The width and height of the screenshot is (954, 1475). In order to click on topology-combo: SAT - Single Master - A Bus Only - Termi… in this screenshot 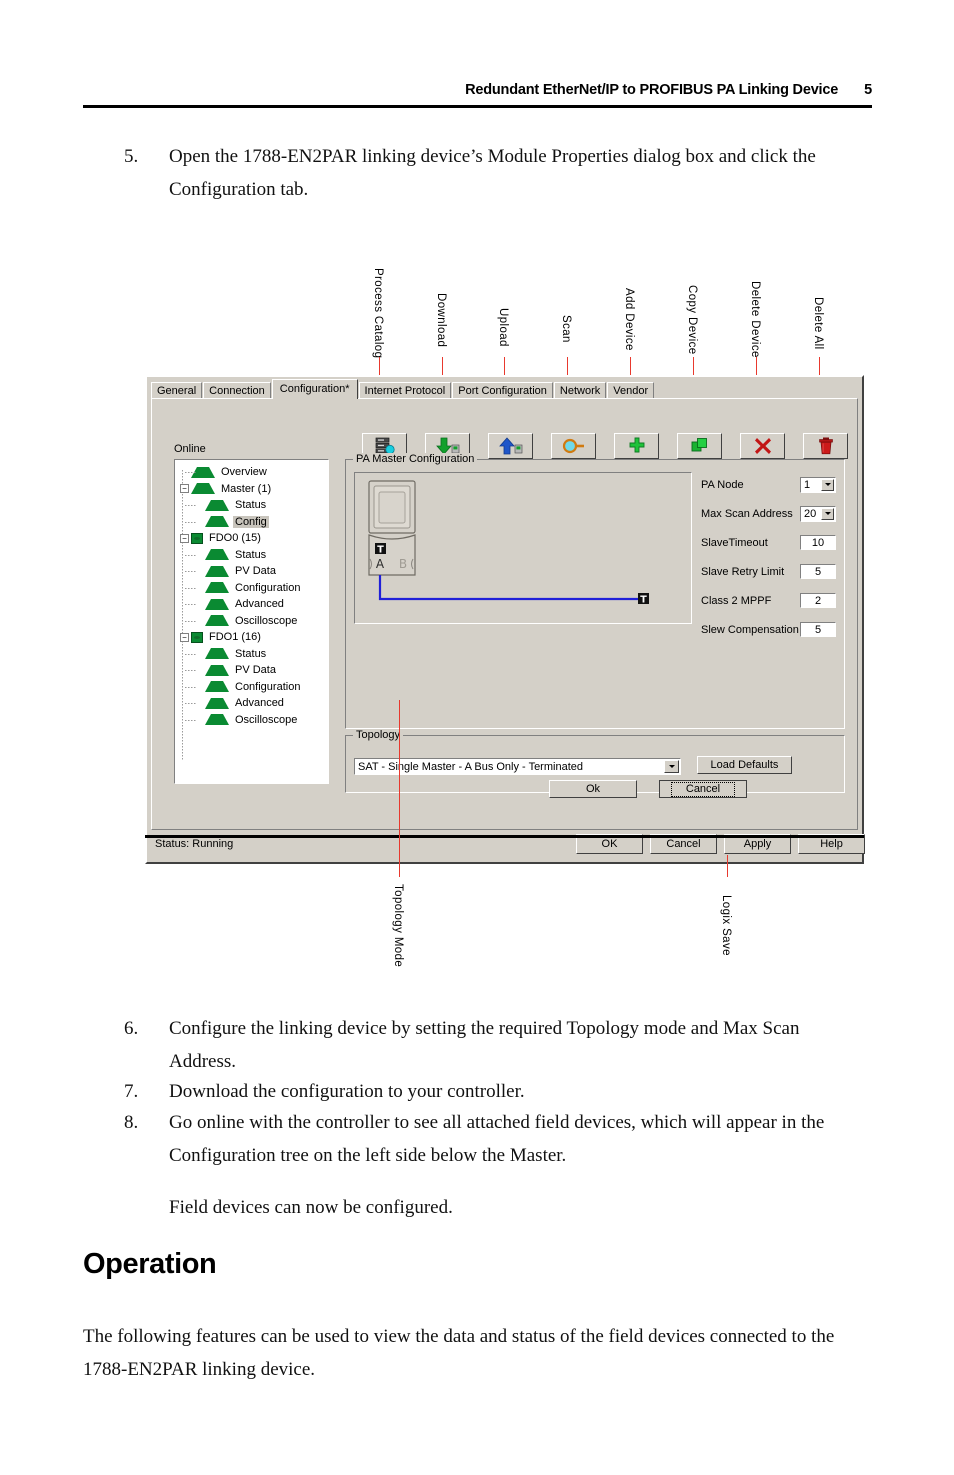, I will do `click(517, 766)`.